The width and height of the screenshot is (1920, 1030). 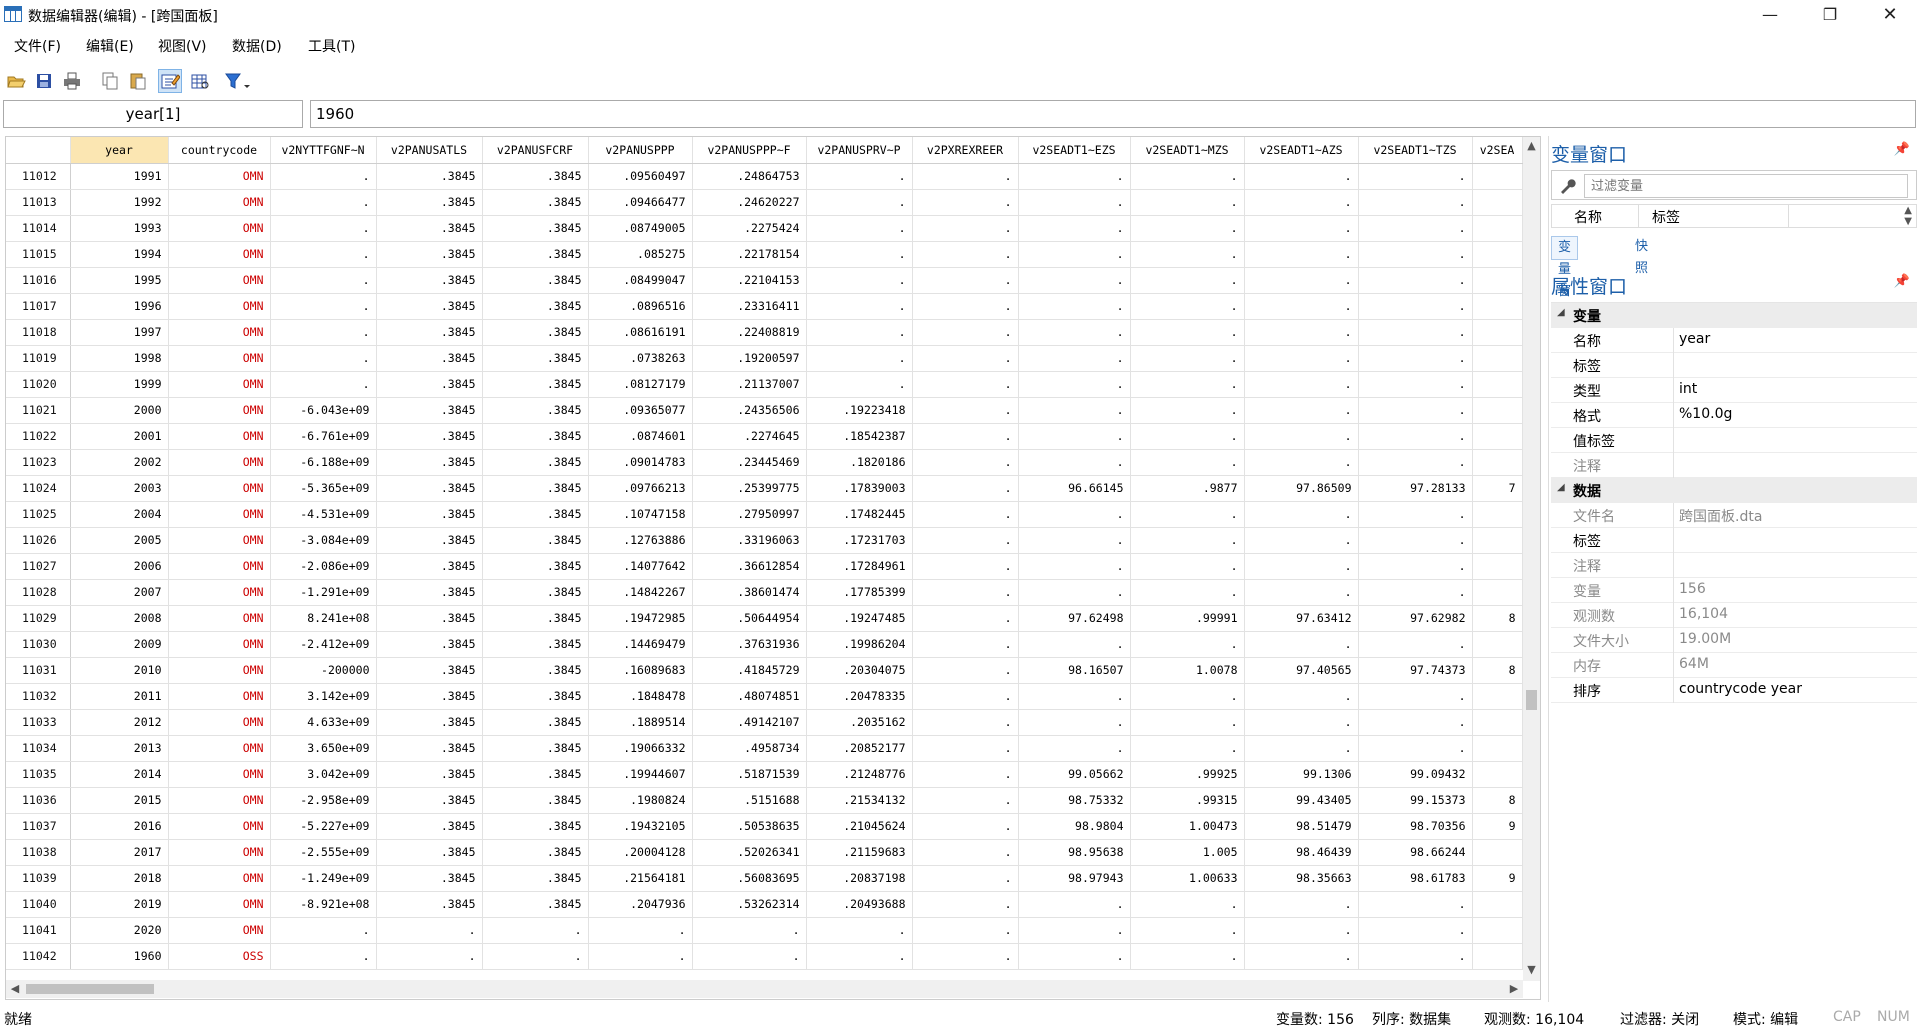 I want to click on data-cell: .21137007, so click(x=749, y=384).